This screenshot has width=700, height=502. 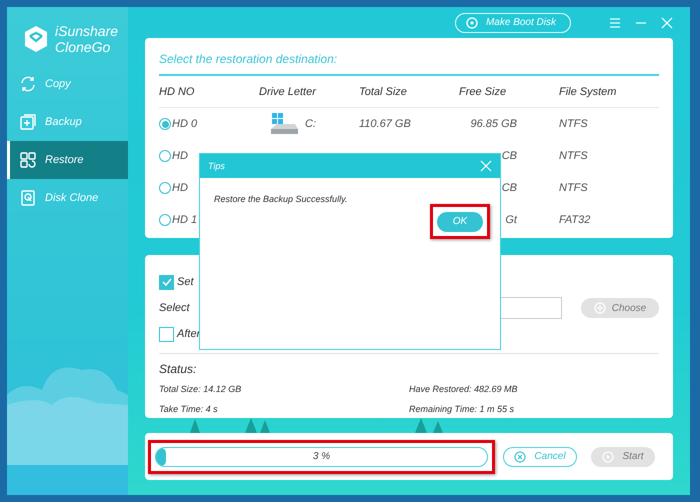 What do you see at coordinates (67, 160) in the screenshot?
I see `sidebar-item: Restore` at bounding box center [67, 160].